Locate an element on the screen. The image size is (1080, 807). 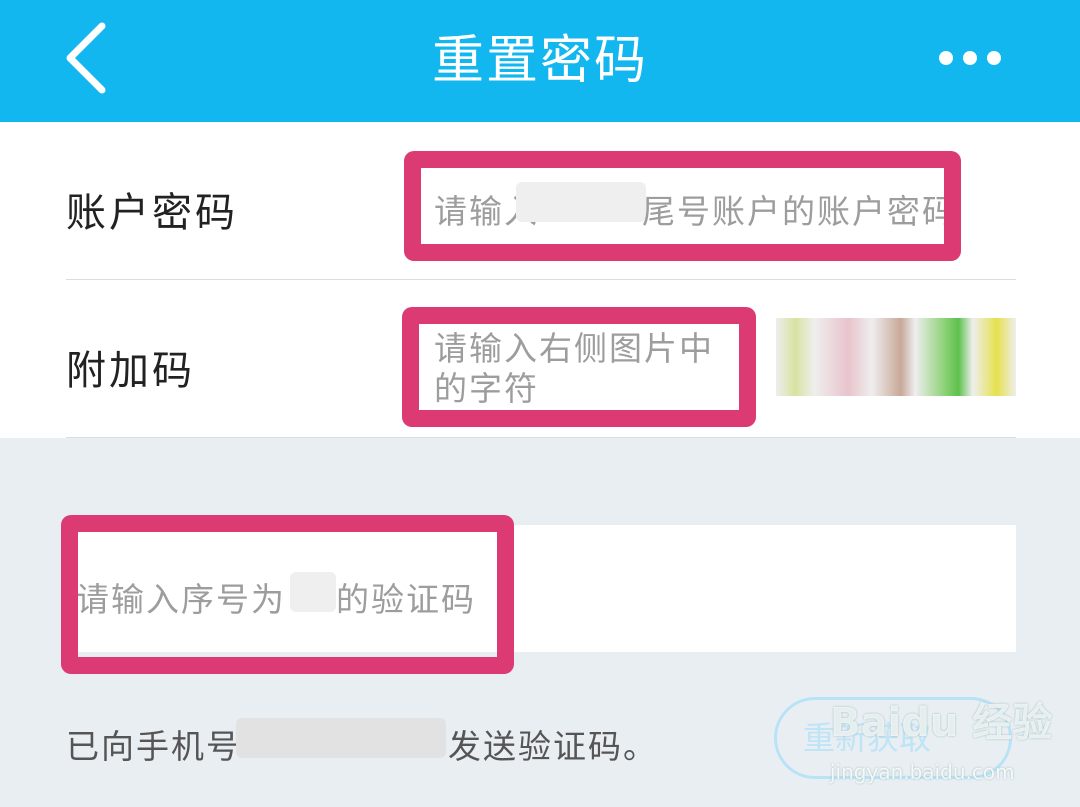
extra-code-input is located at coordinates (579, 367).